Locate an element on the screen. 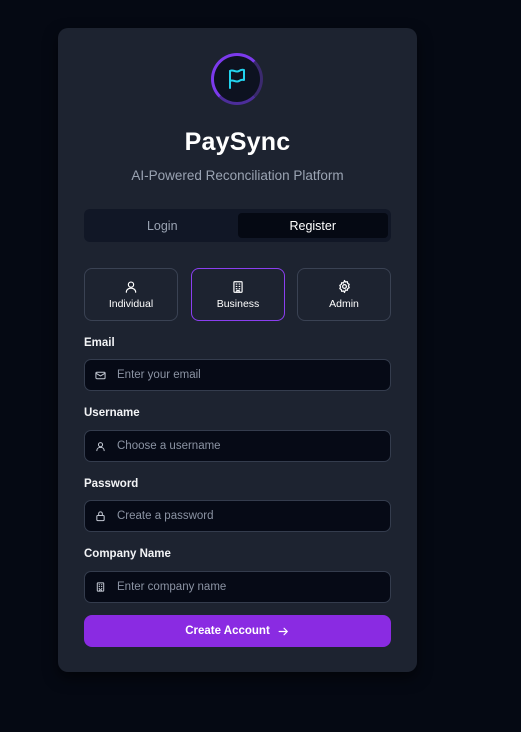 The height and width of the screenshot is (732, 521). email-field is located at coordinates (237, 375).